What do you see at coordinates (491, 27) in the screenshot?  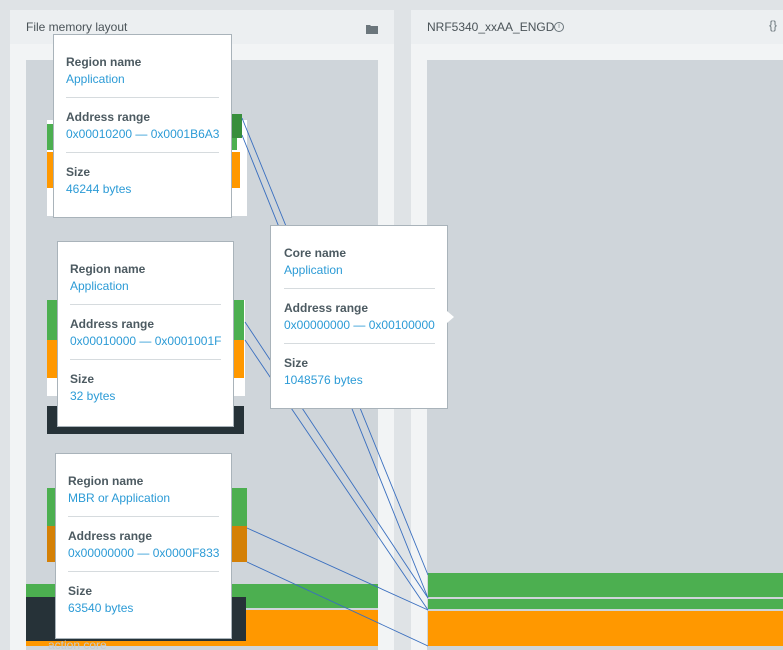 I see `device-title: NRF5340_xxAA_ENGD` at bounding box center [491, 27].